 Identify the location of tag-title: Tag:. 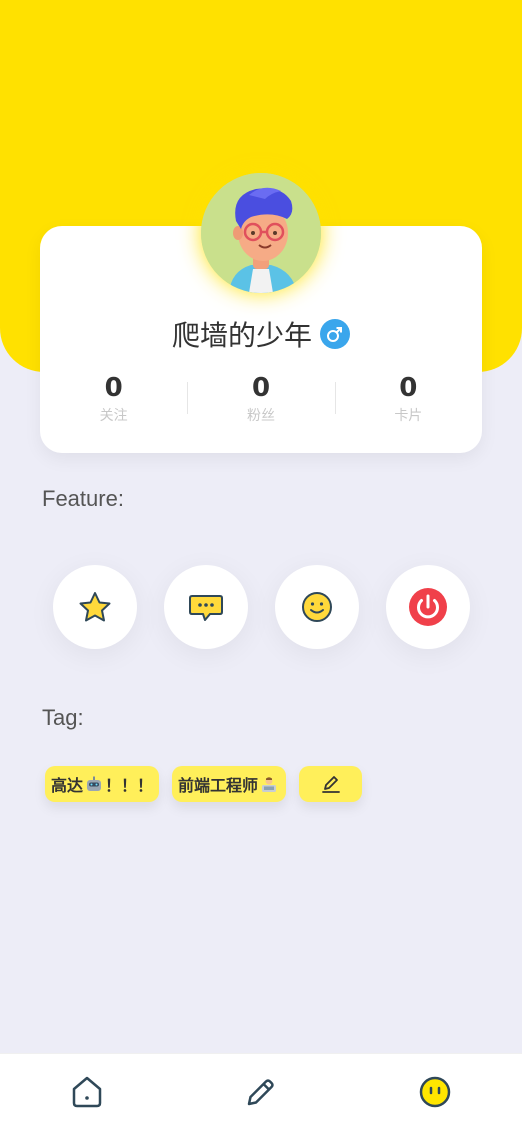
(63, 717).